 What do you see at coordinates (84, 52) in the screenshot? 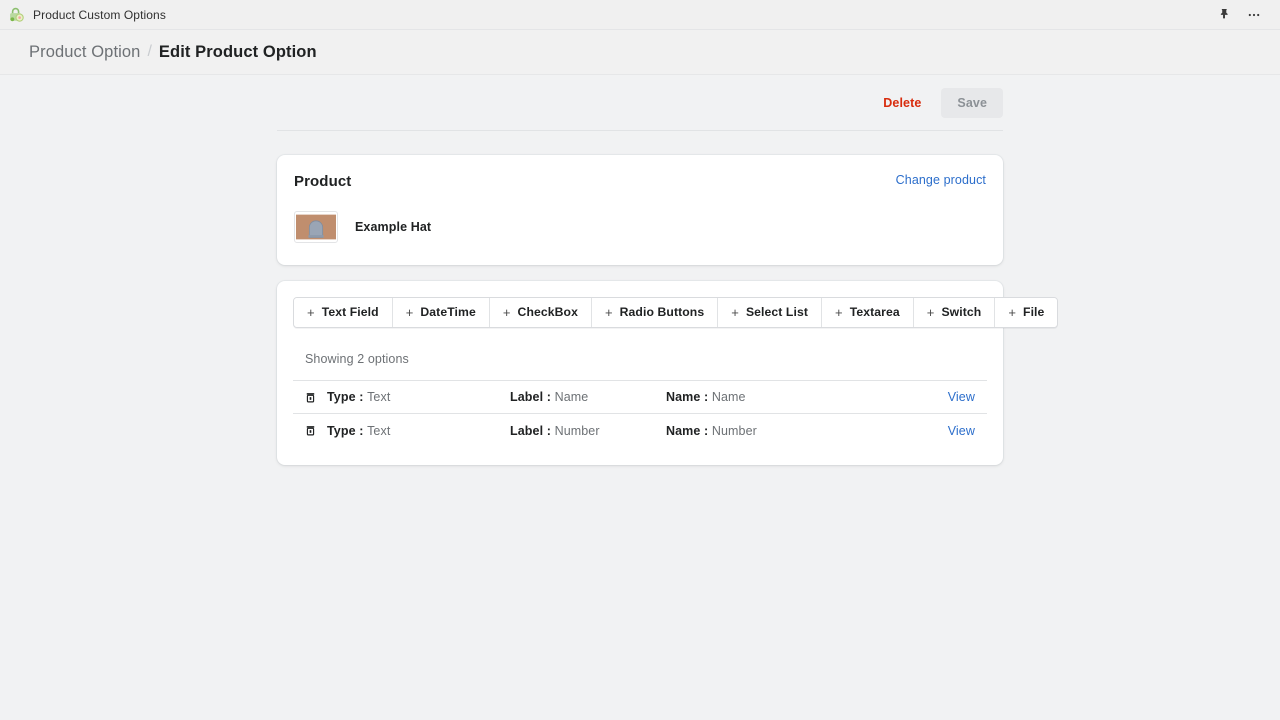
I see `breadcrumb-parent-link: Product Option` at bounding box center [84, 52].